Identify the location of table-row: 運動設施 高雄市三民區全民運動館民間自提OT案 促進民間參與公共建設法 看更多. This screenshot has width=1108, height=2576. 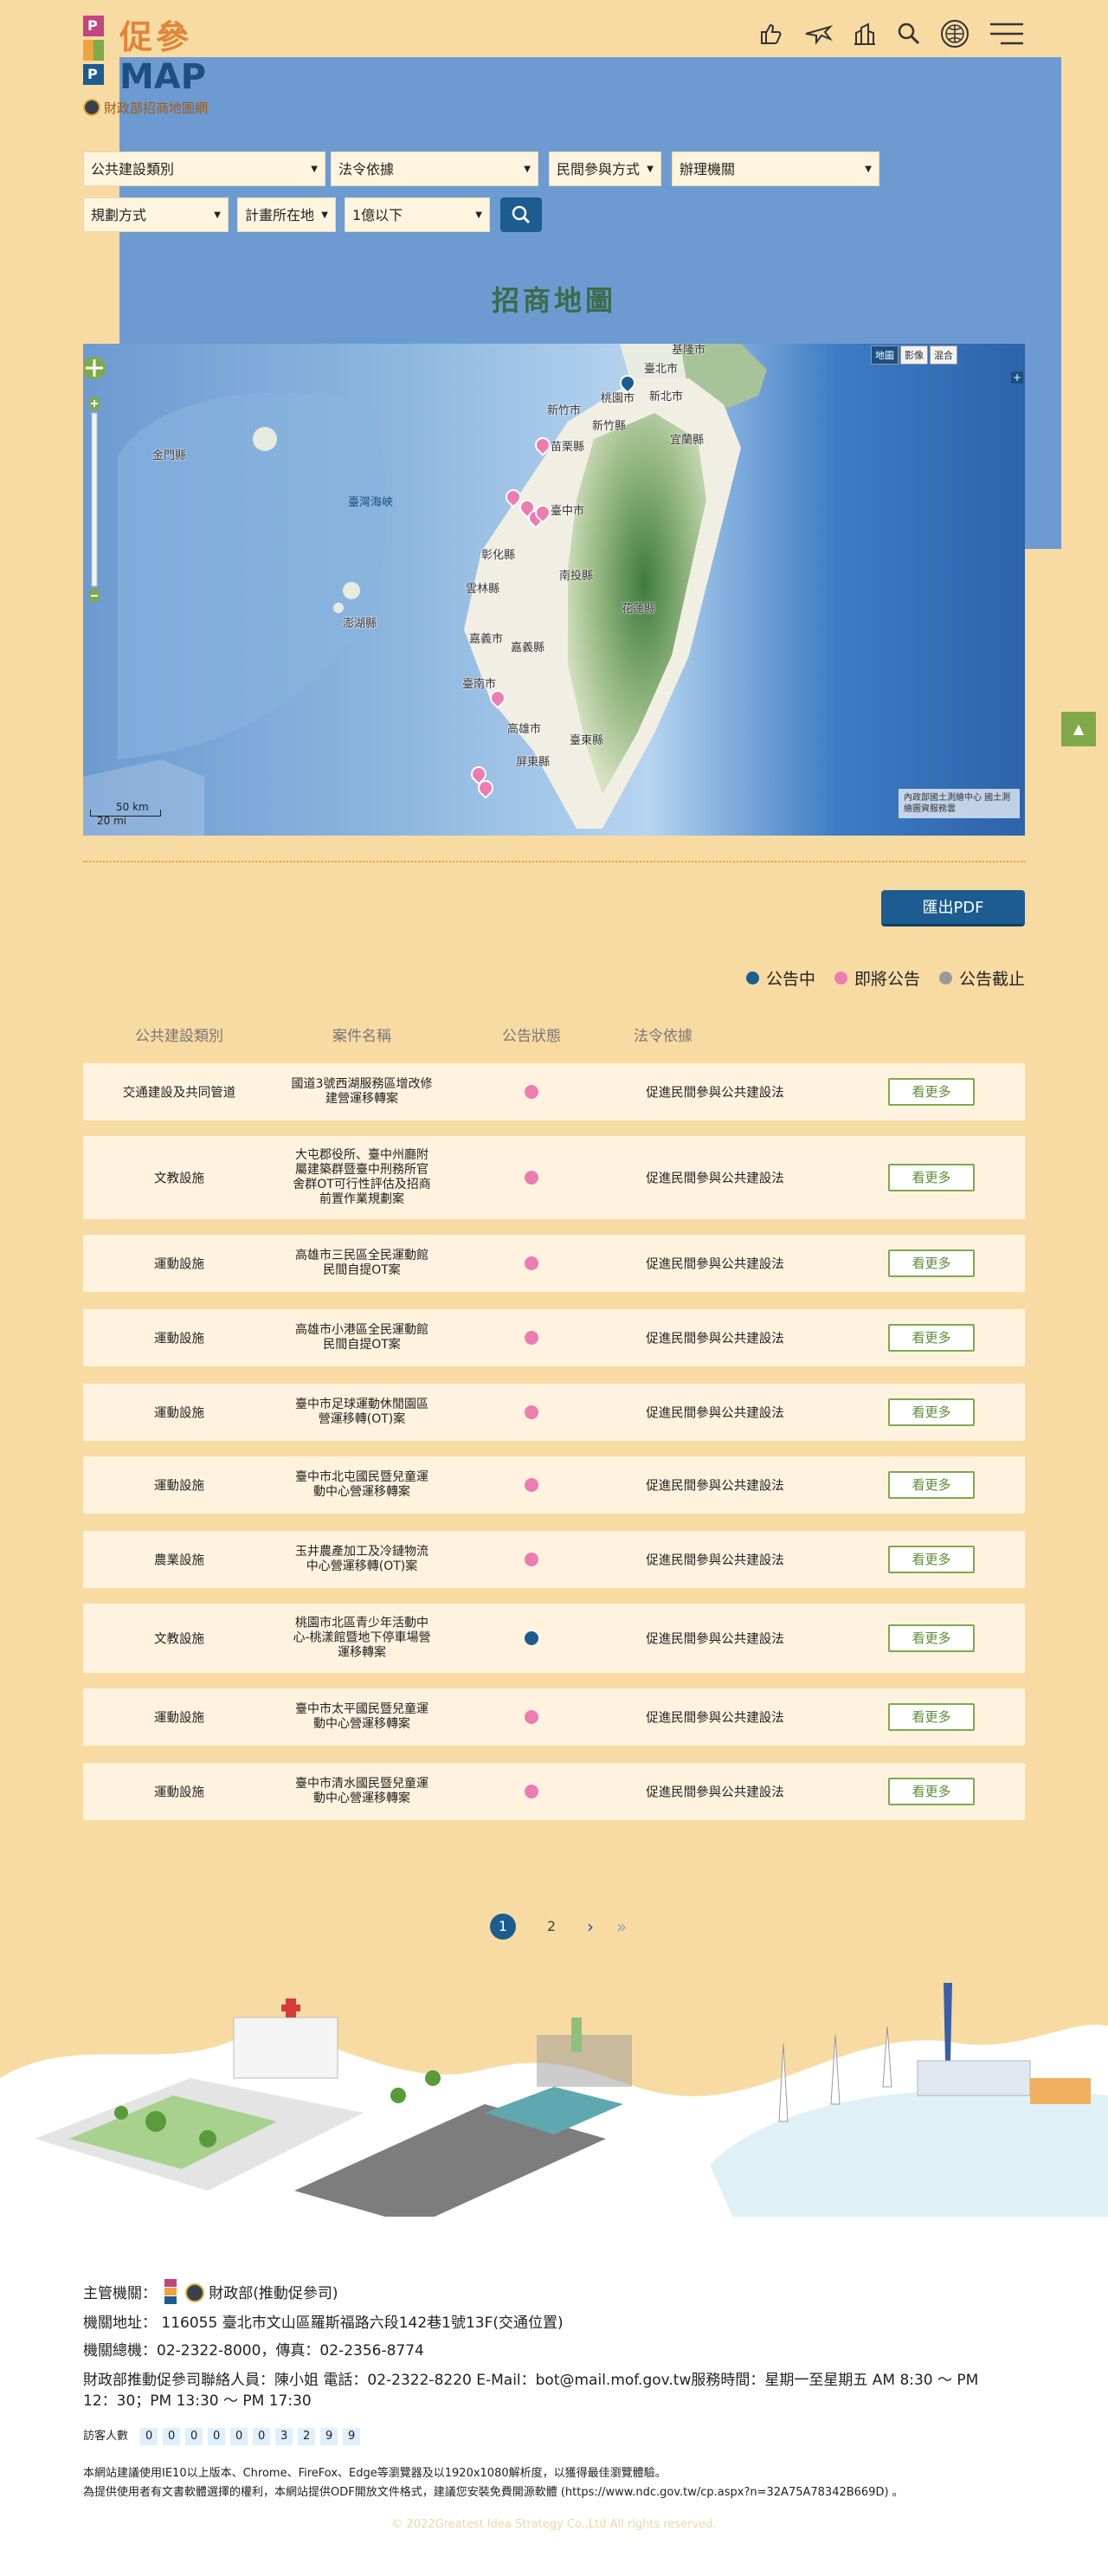
(554, 1263).